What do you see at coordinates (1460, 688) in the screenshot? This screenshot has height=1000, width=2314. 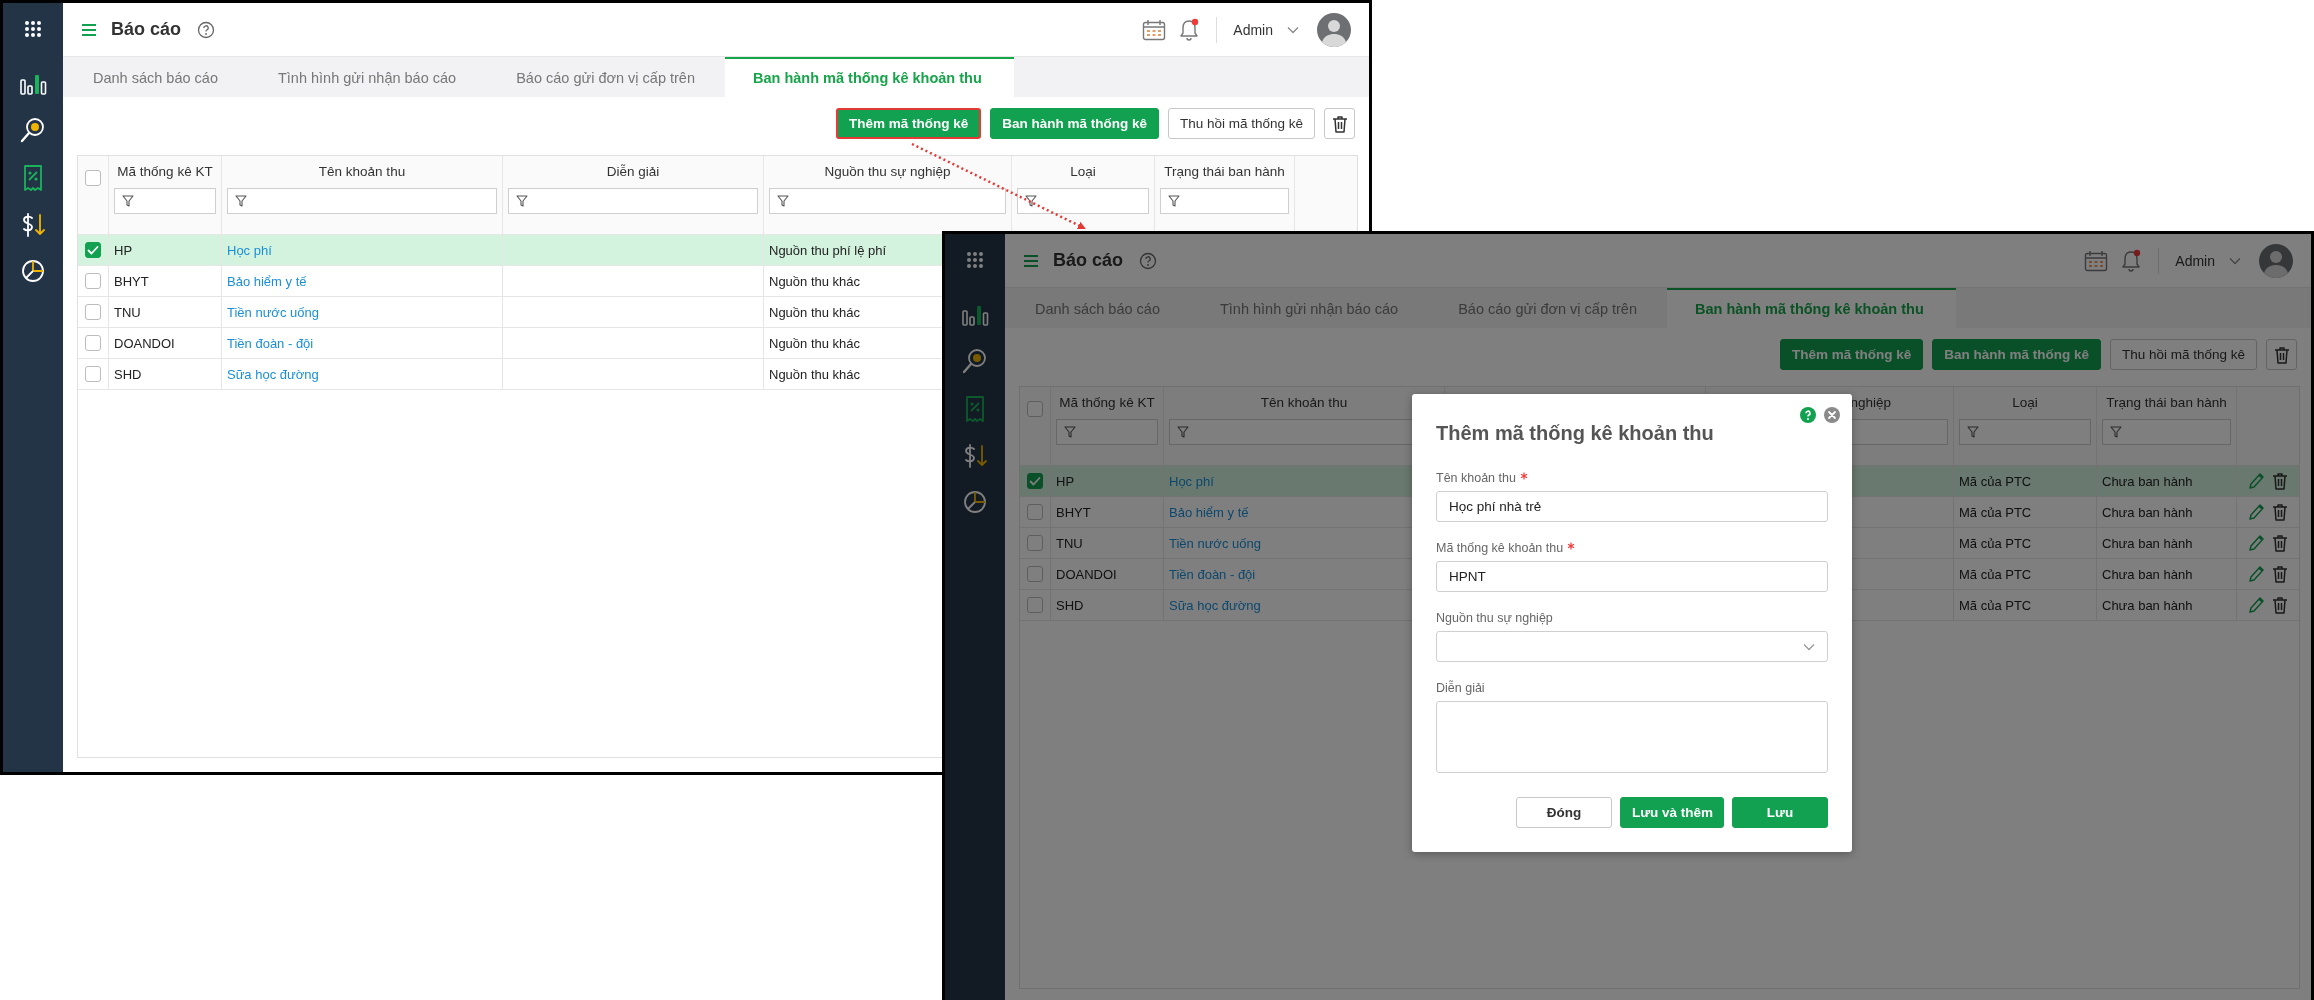 I see `field-label: Diễn giải` at bounding box center [1460, 688].